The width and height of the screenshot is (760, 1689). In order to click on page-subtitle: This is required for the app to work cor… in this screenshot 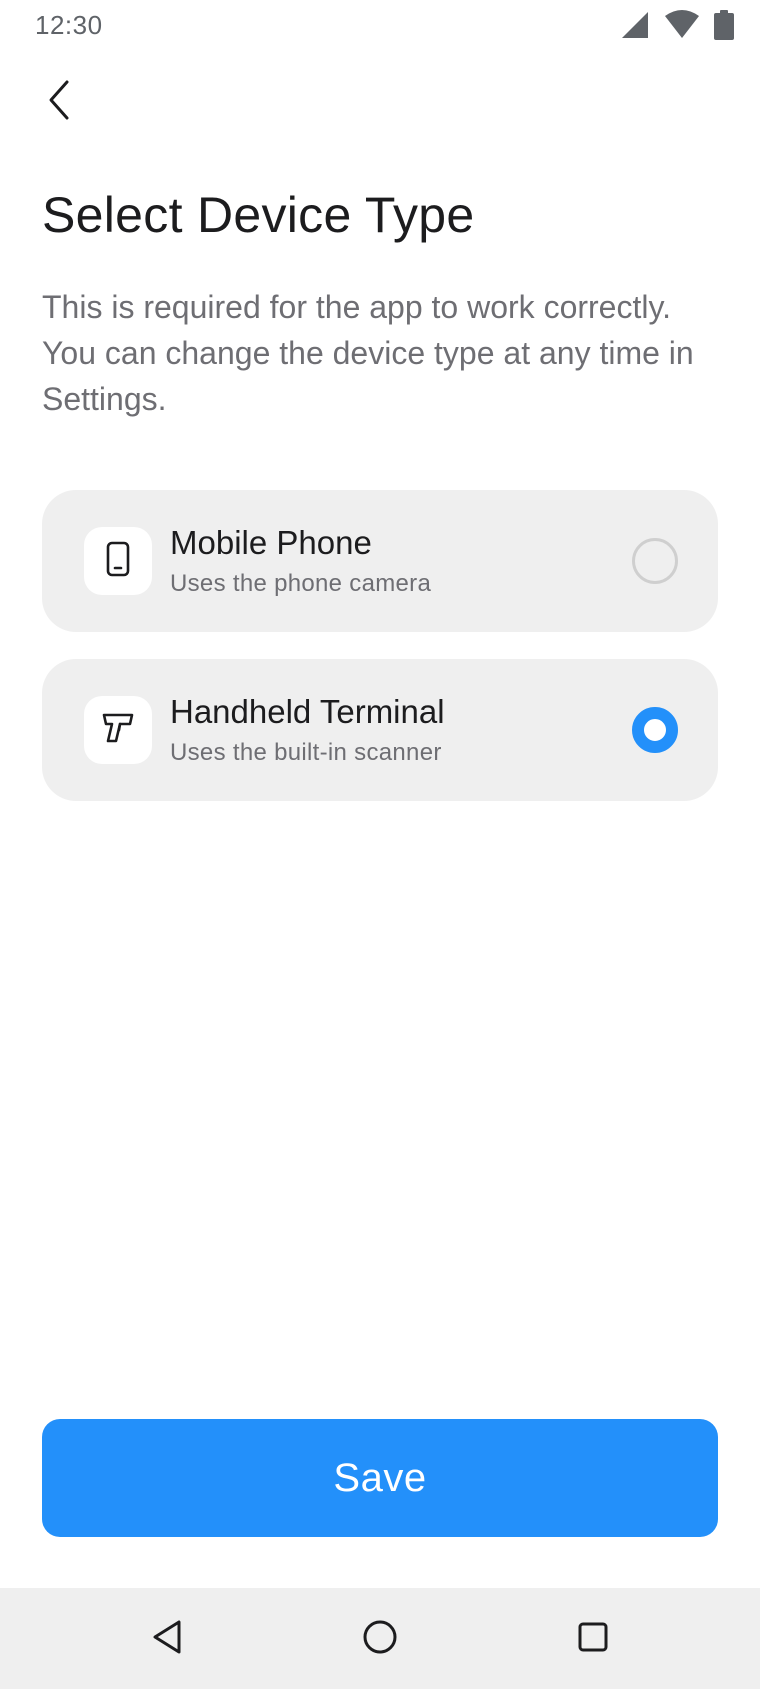, I will do `click(368, 353)`.